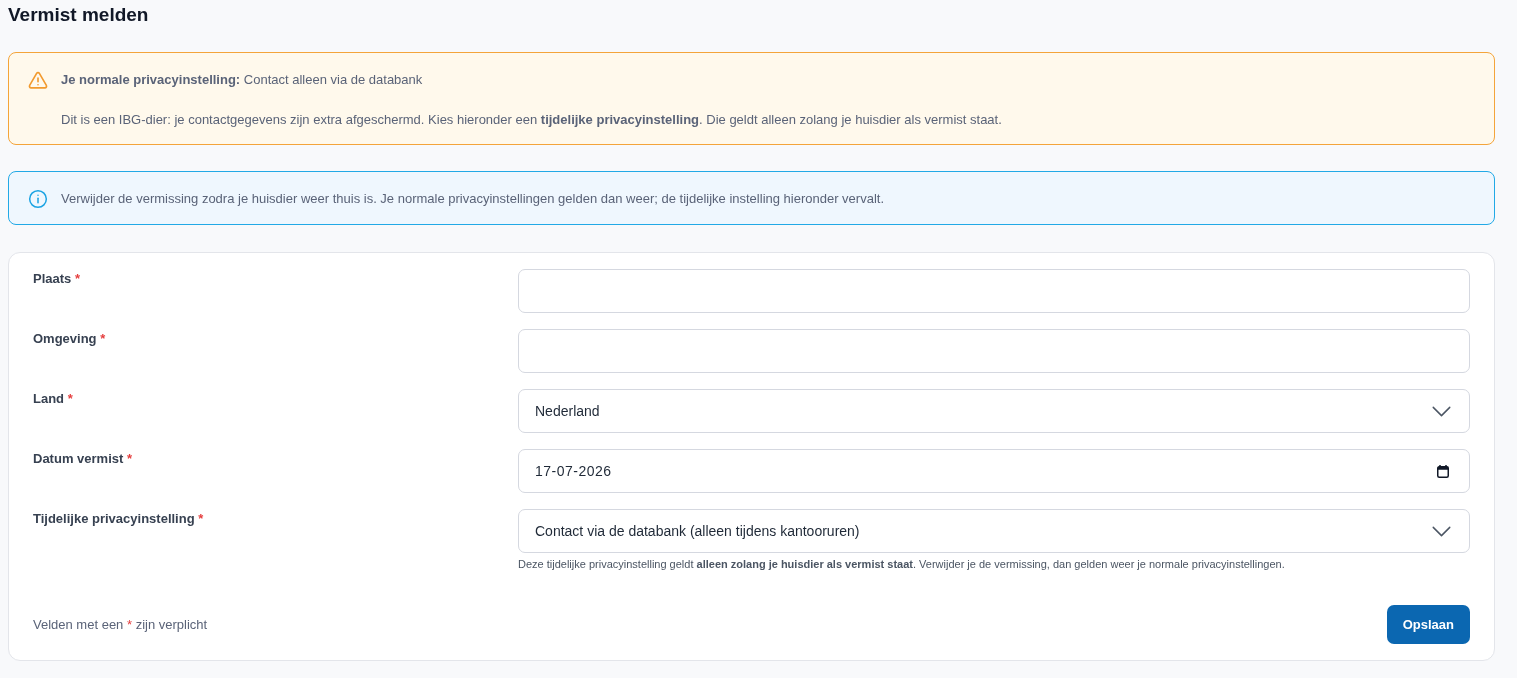  What do you see at coordinates (994, 531) in the screenshot?
I see `select-field: Contact via de databank (alleen tijdens kantooruren)` at bounding box center [994, 531].